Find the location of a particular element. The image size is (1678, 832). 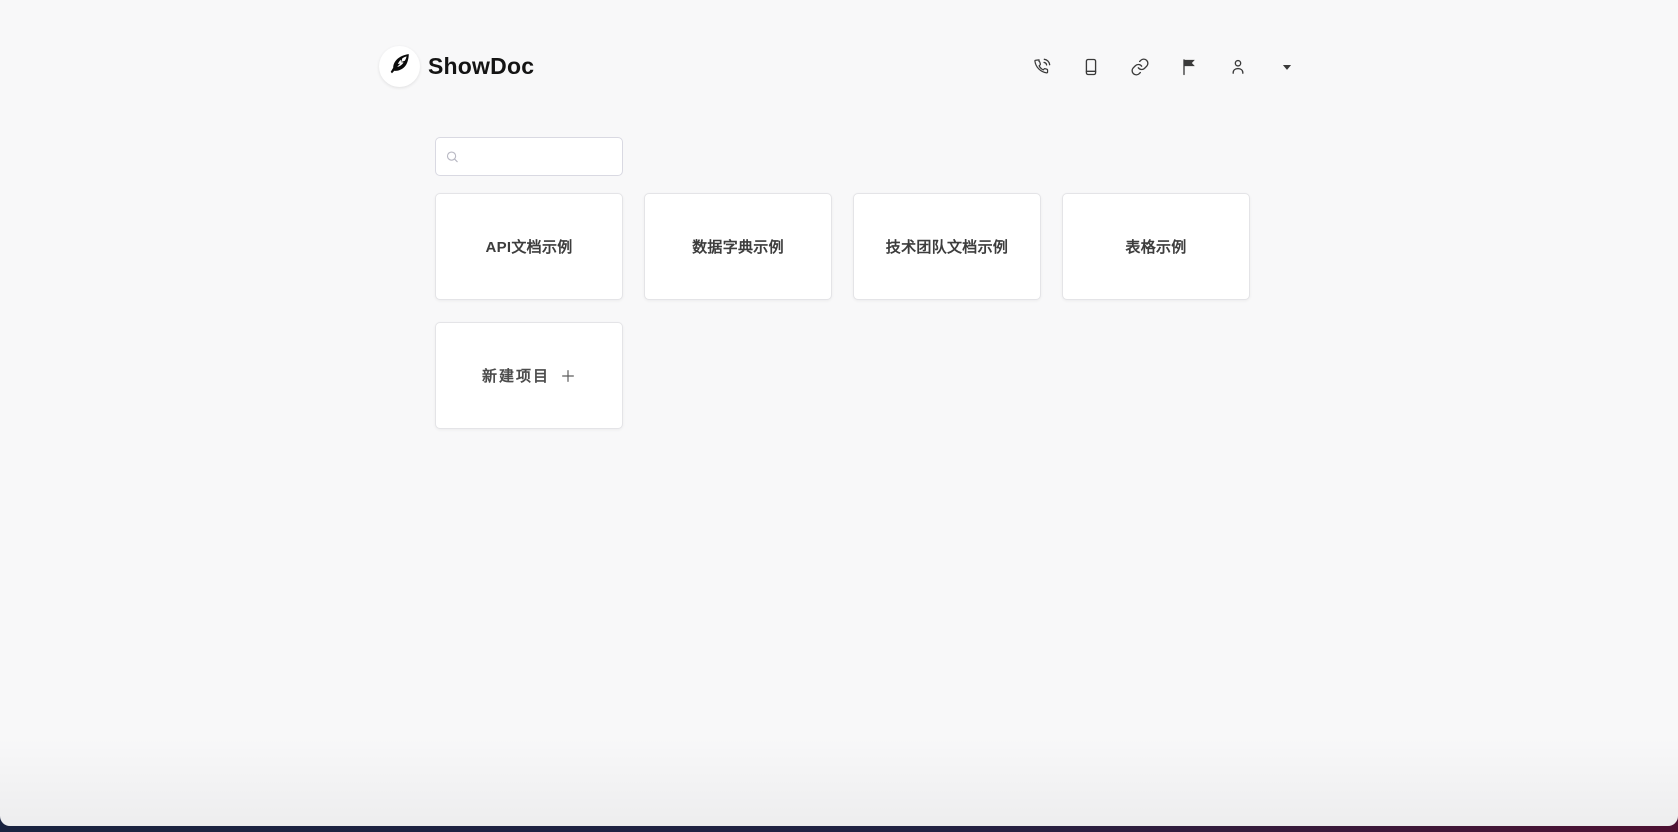

flag-icon is located at coordinates (1189, 67).